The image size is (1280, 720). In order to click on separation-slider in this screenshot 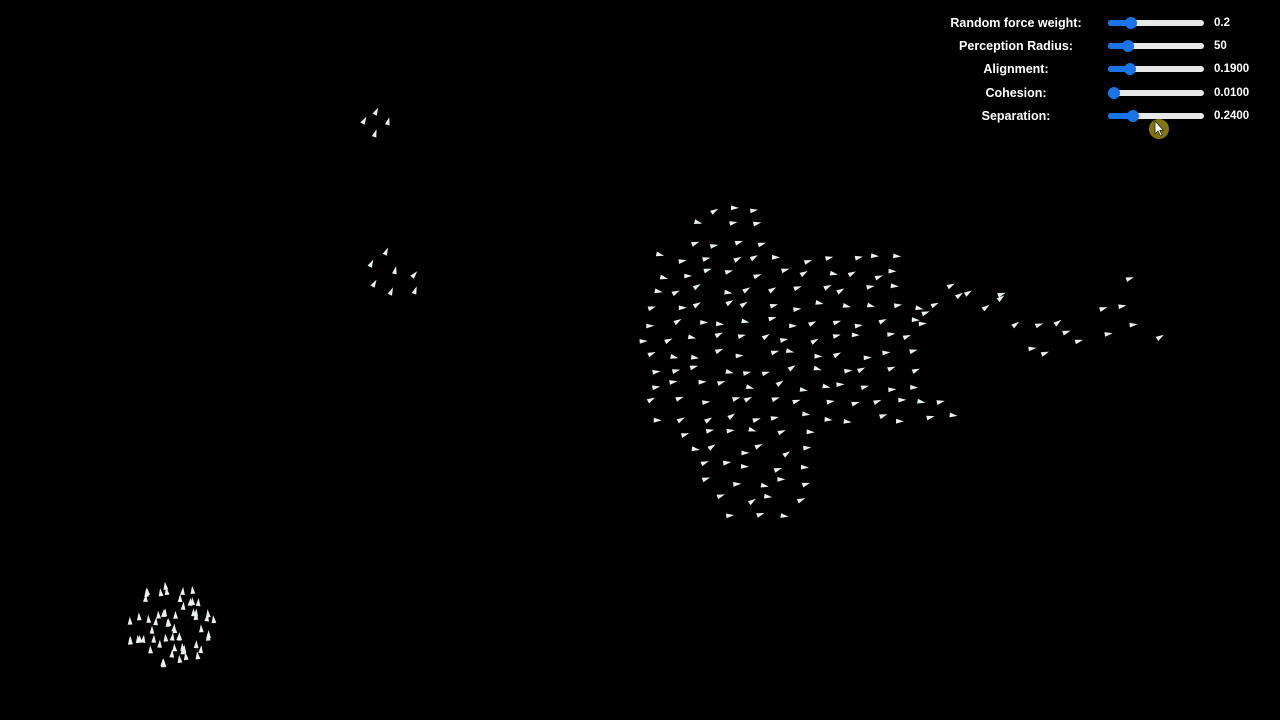, I will do `click(1156, 115)`.